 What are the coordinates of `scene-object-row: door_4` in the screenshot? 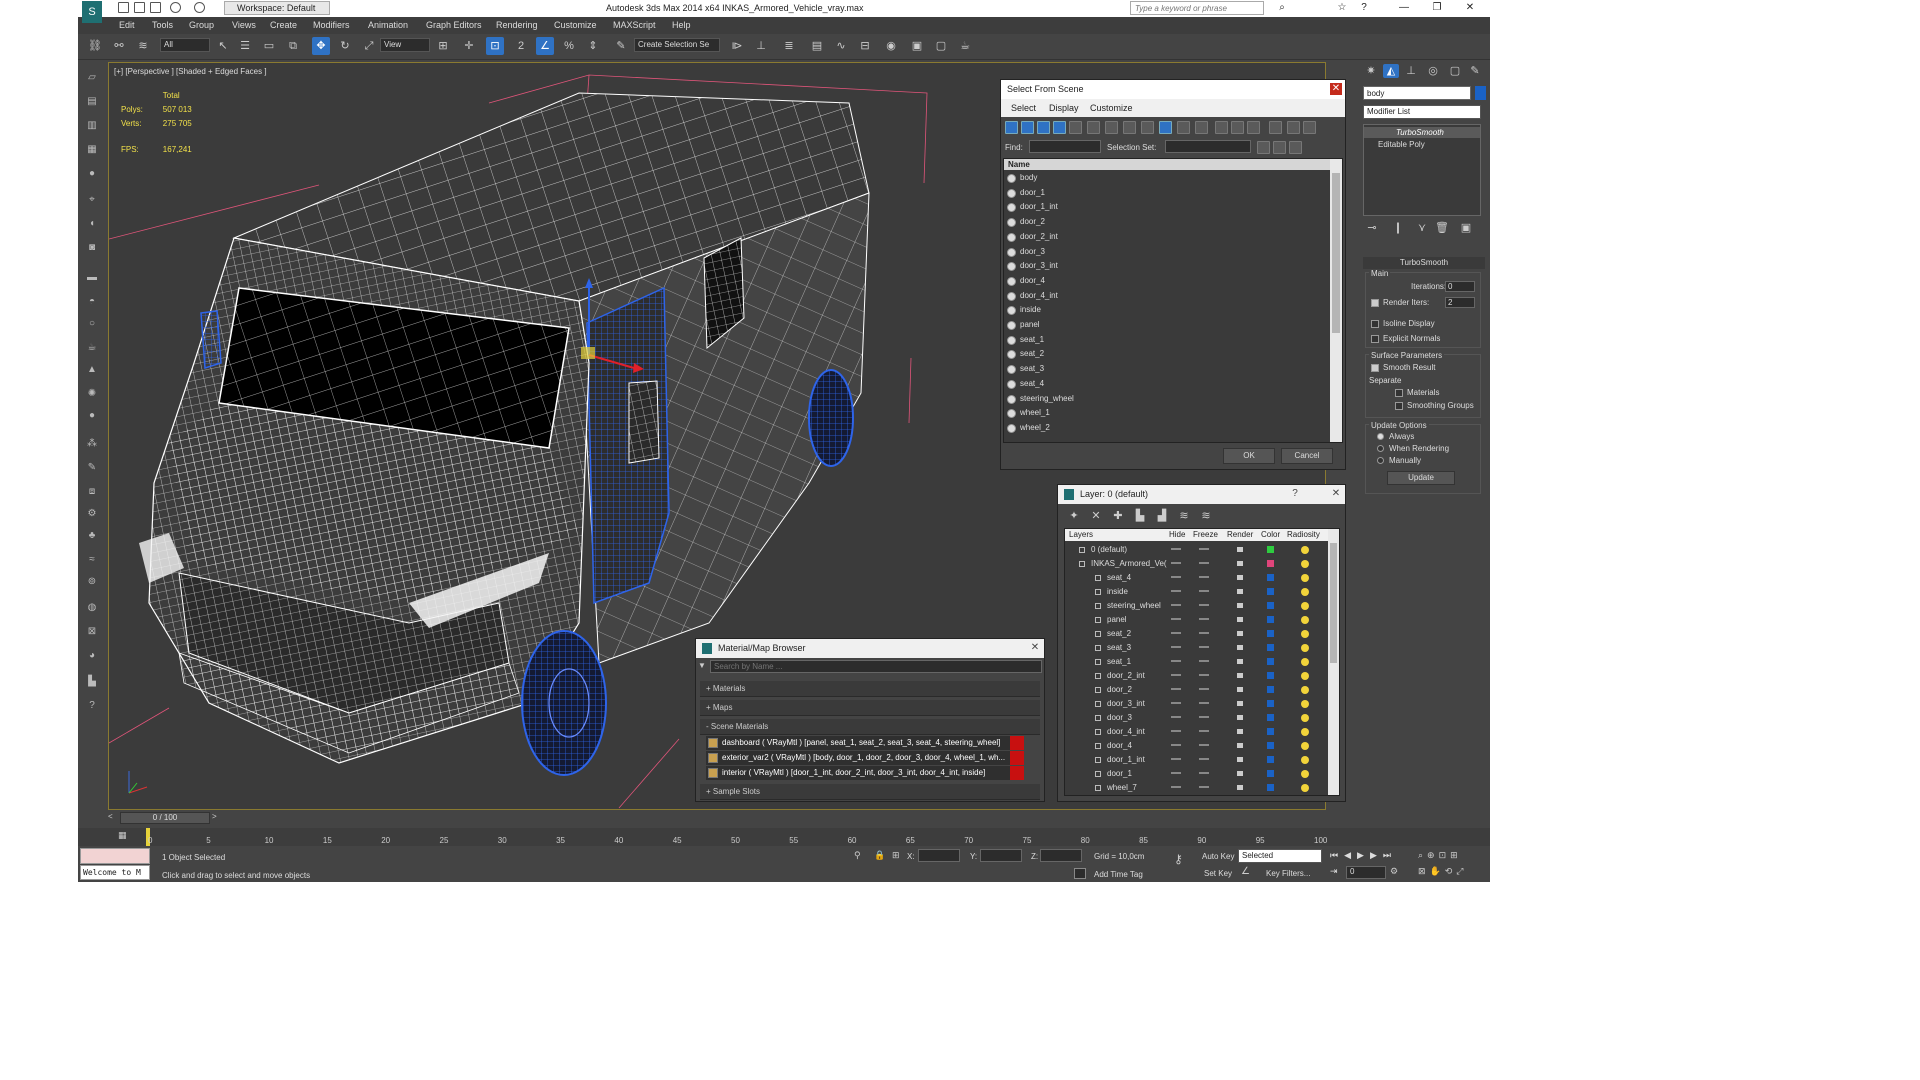 It's located at (1166, 281).